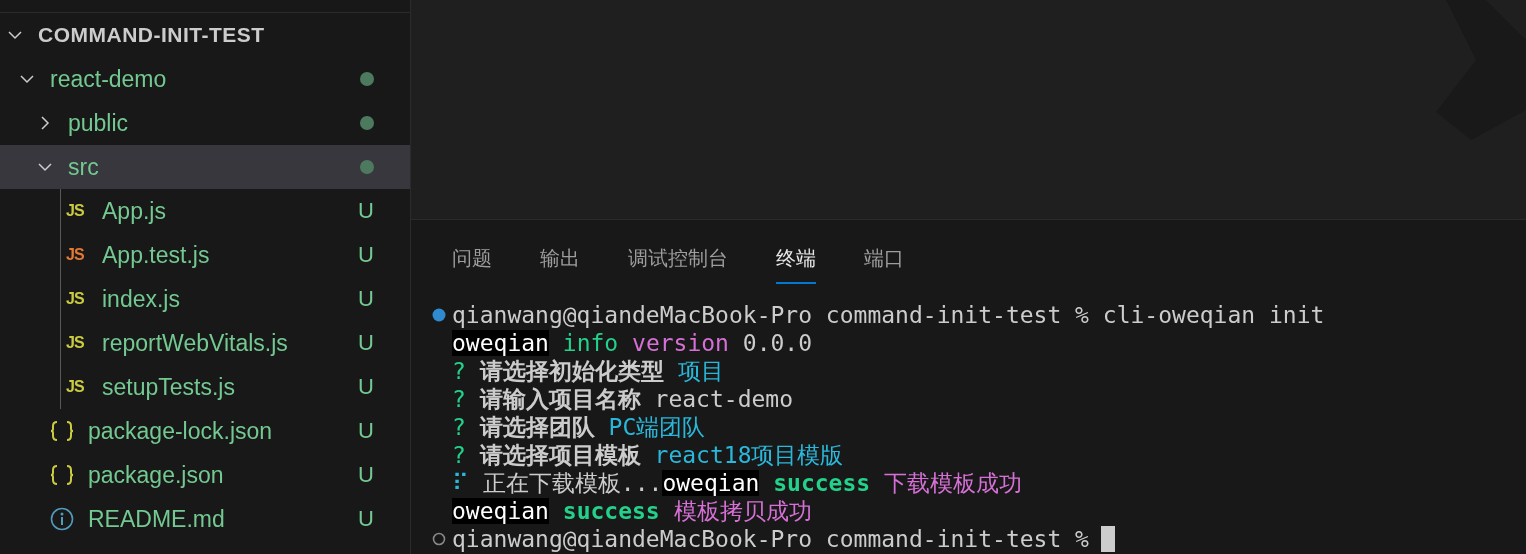 Image resolution: width=1526 pixels, height=554 pixels. What do you see at coordinates (560, 259) in the screenshot?
I see `panel-tab: 输出` at bounding box center [560, 259].